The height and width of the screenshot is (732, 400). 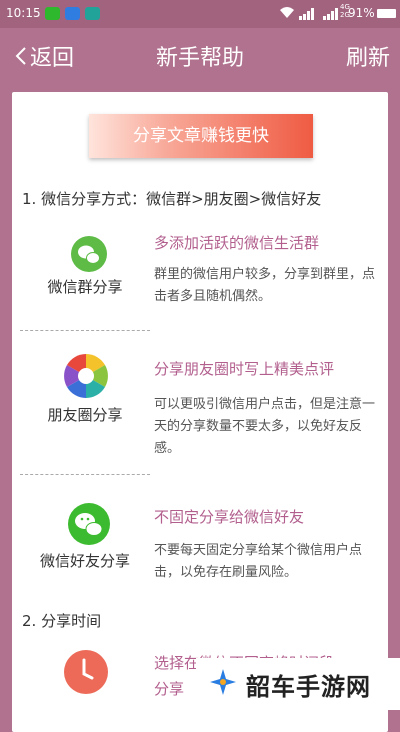 I want to click on refresh-button: 刷新, so click(x=368, y=56).